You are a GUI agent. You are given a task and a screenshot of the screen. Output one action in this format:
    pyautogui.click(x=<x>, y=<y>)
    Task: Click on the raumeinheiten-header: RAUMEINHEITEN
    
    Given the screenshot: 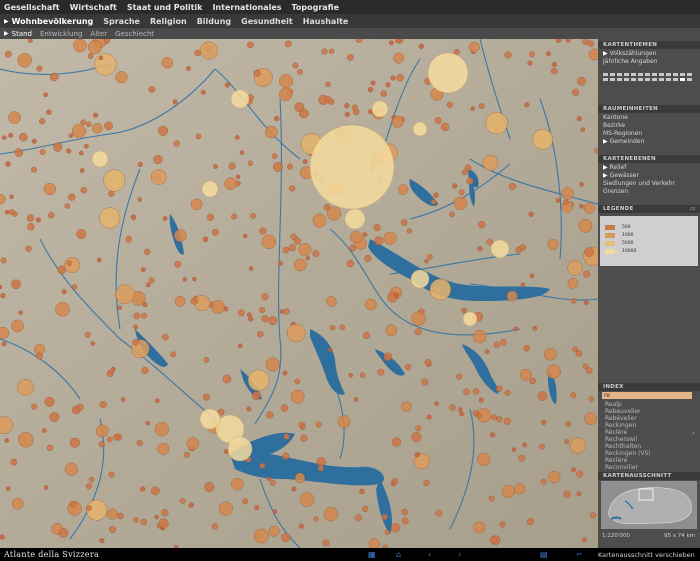 What is the action you would take?
    pyautogui.click(x=649, y=109)
    